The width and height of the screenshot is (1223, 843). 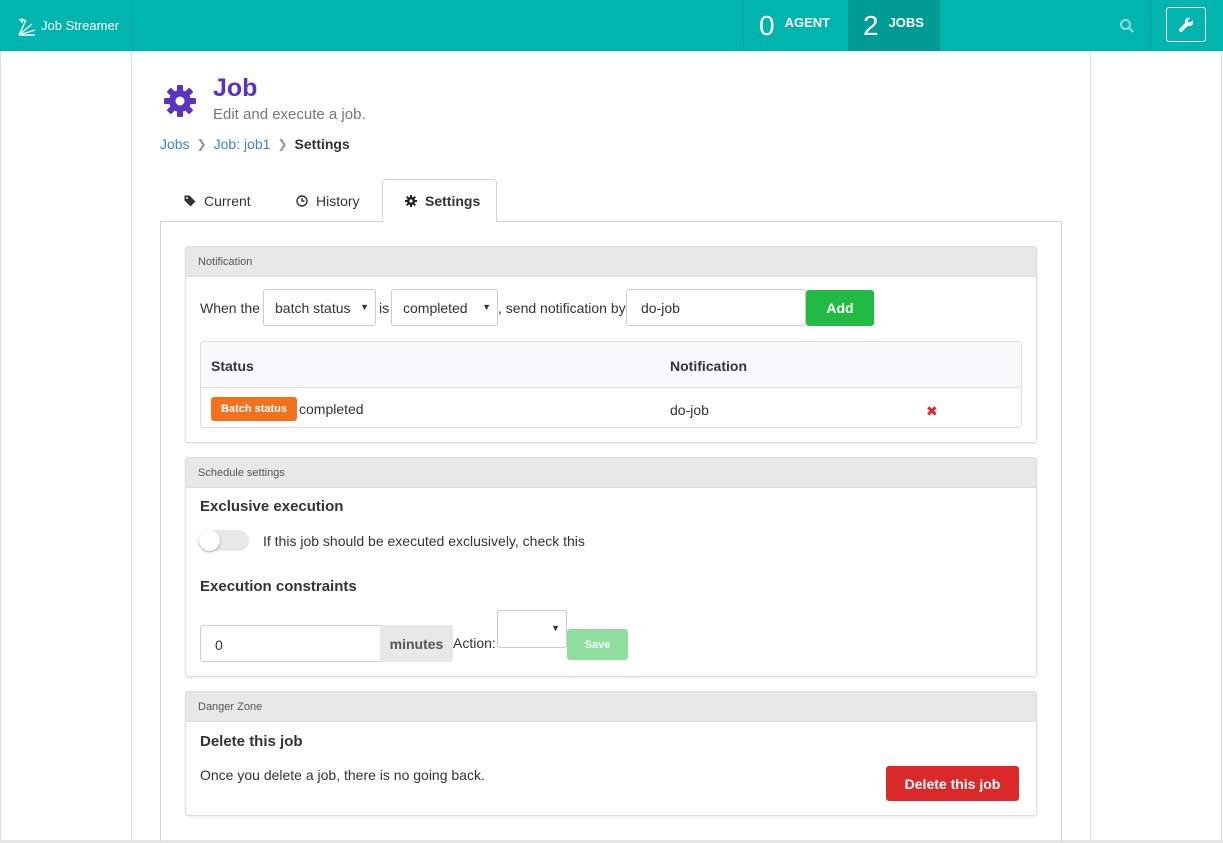 What do you see at coordinates (1127, 26) in the screenshot?
I see `search-icon` at bounding box center [1127, 26].